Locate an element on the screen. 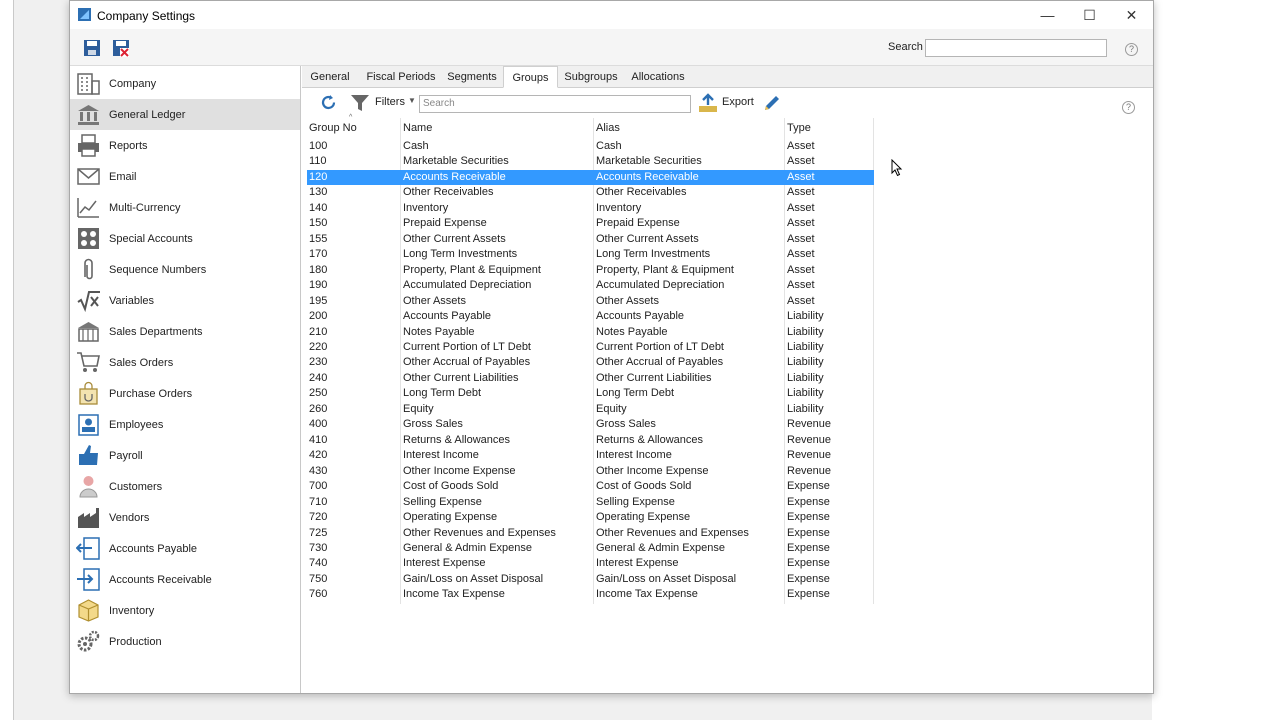  sidebar-item-general-ledger: General Ledger is located at coordinates (185, 114).